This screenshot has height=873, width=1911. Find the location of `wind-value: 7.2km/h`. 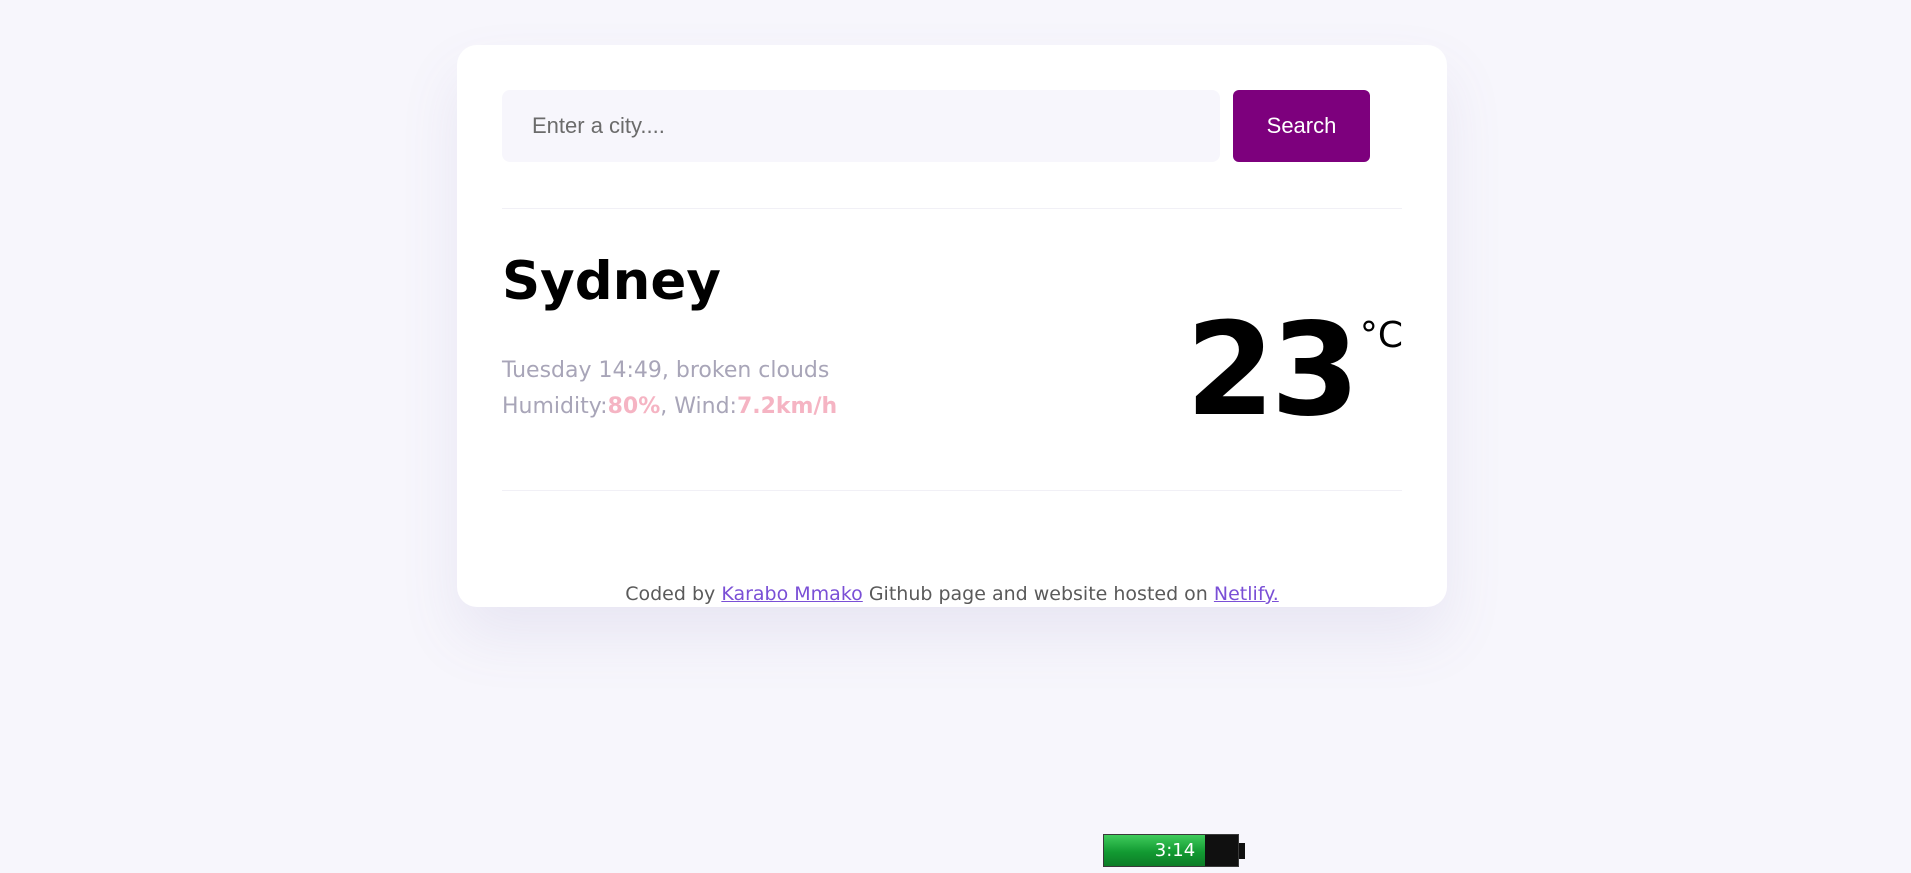

wind-value: 7.2km/h is located at coordinates (787, 406).